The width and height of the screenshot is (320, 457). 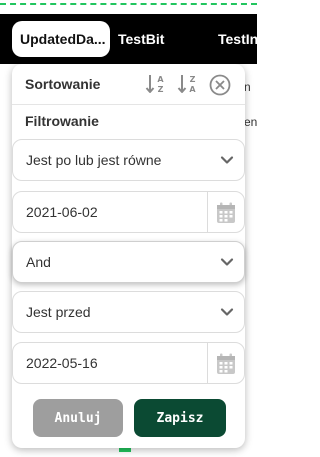 I want to click on filter1-date-value: 2021-06-02, so click(x=62, y=212).